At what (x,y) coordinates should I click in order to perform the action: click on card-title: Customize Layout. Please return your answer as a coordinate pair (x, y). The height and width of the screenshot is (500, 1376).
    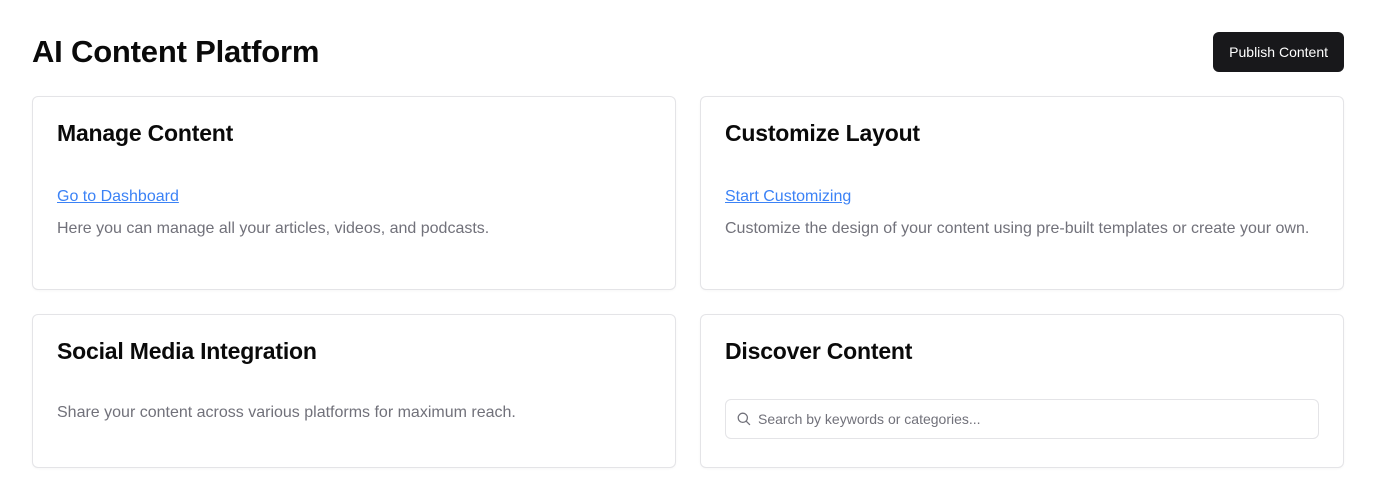
    Looking at the image, I should click on (822, 133).